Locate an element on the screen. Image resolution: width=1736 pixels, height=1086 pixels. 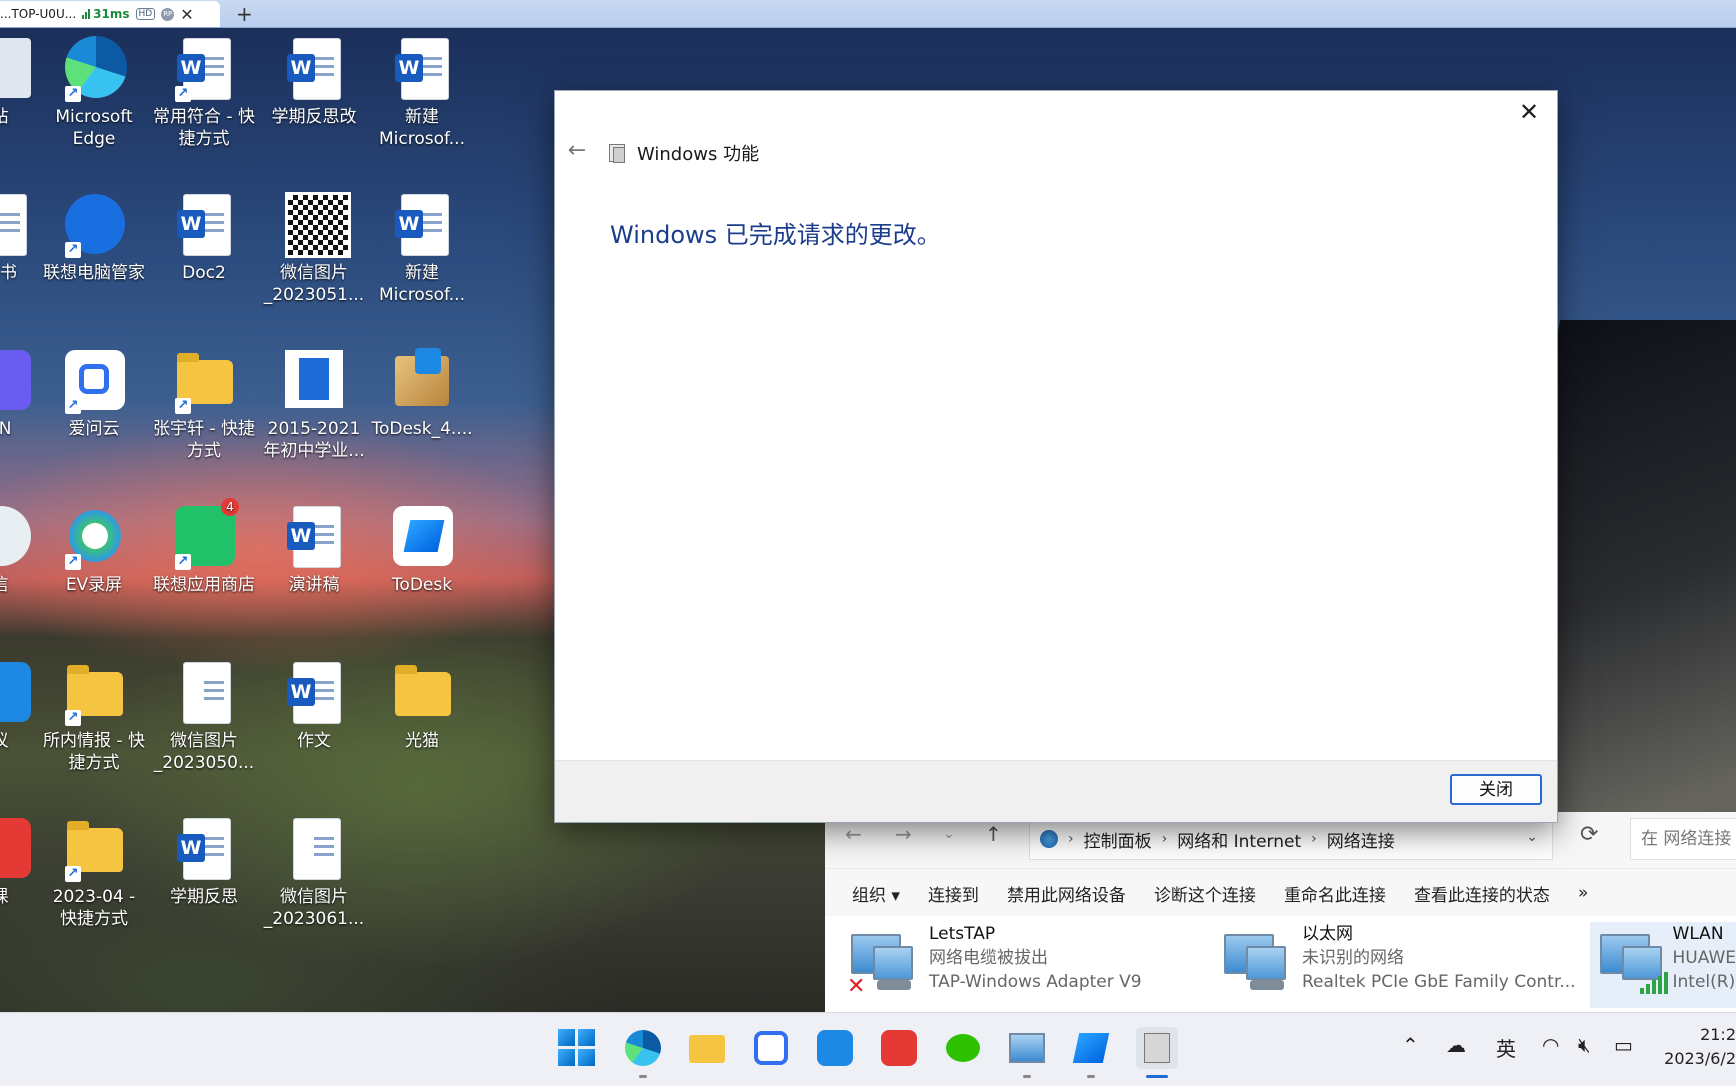
refresh-icon: ⟳ is located at coordinates (1589, 834).